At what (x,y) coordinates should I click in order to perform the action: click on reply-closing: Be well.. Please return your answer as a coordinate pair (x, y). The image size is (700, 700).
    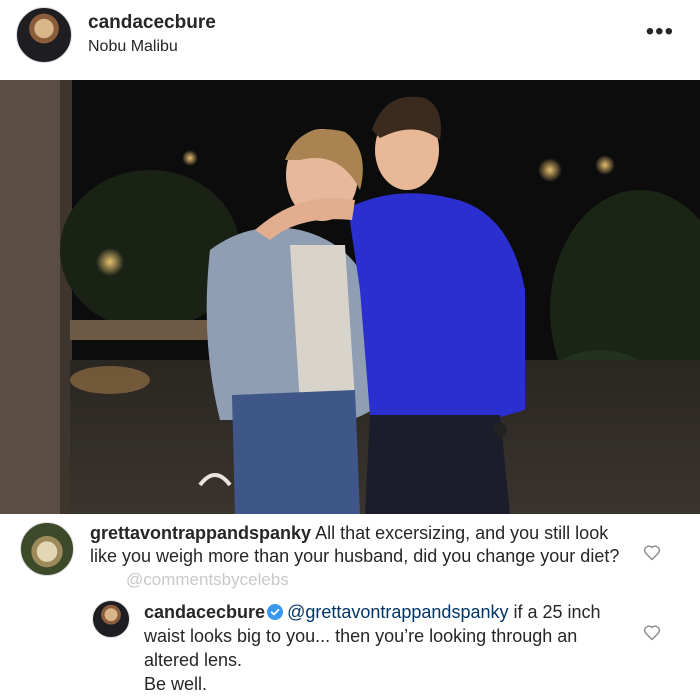
    Looking at the image, I should click on (176, 684).